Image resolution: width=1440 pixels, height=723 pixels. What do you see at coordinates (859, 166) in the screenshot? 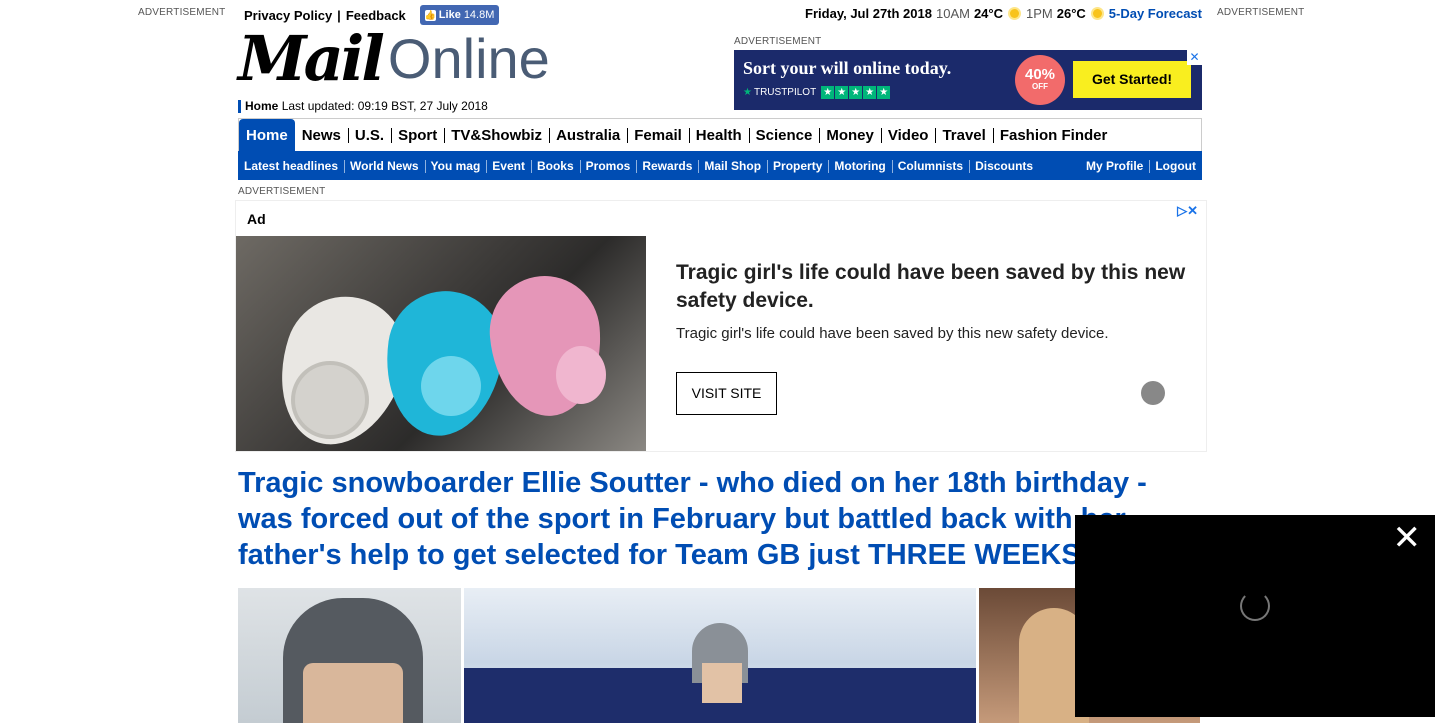
I see `nav-motoring: Motoring` at bounding box center [859, 166].